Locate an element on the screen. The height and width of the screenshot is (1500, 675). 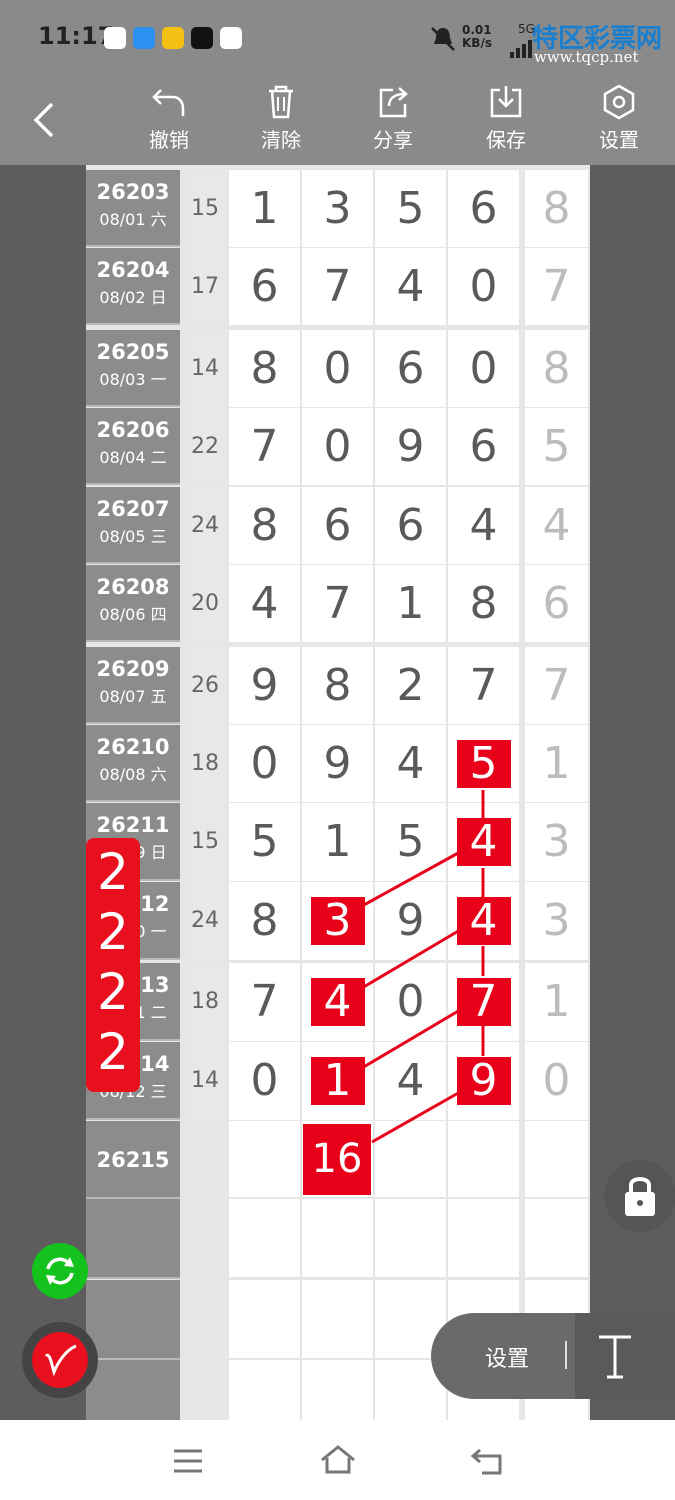
lock-icon is located at coordinates (640, 1196).